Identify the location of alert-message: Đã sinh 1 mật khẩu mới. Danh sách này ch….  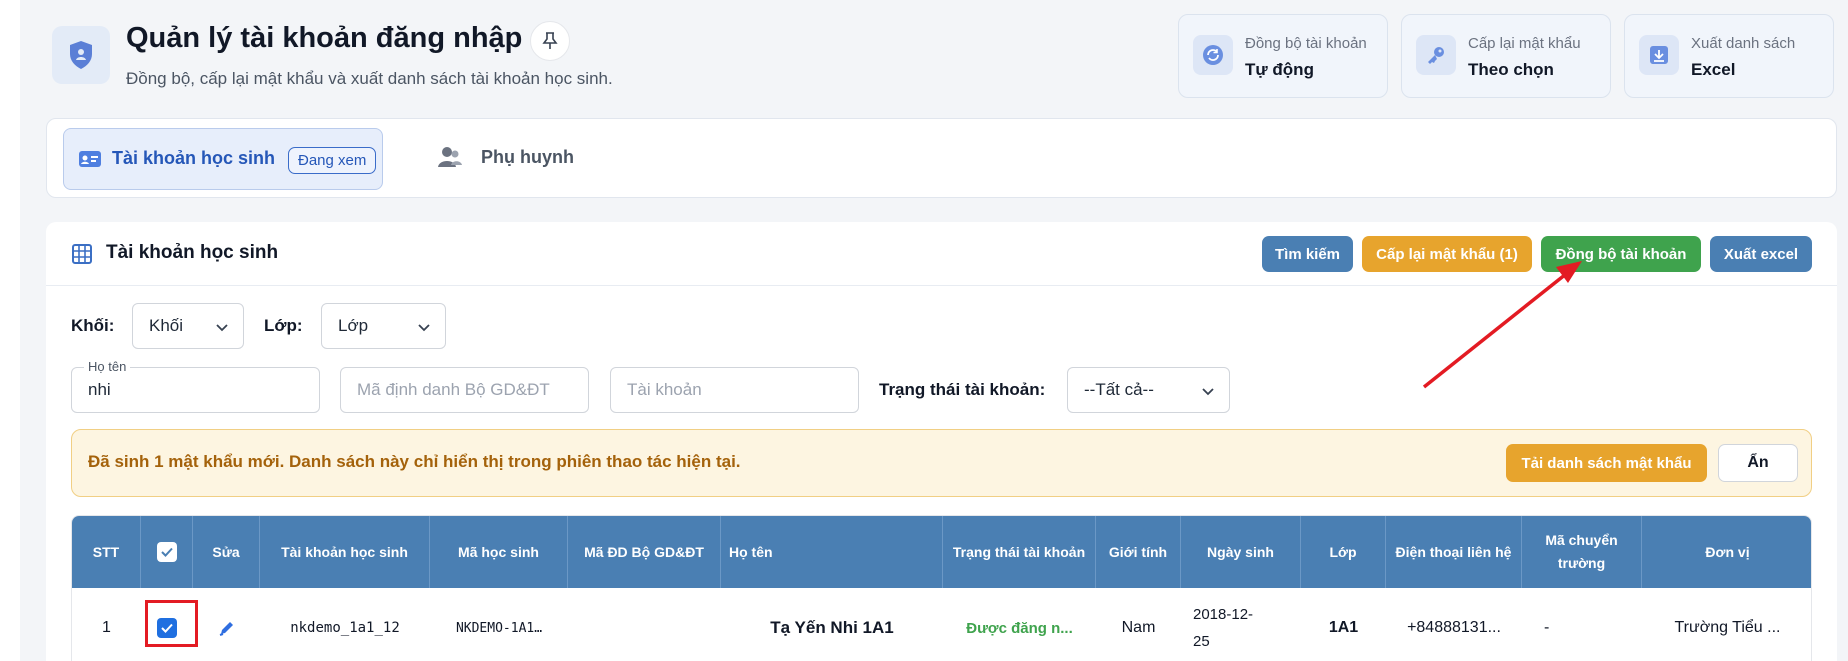
(414, 461).